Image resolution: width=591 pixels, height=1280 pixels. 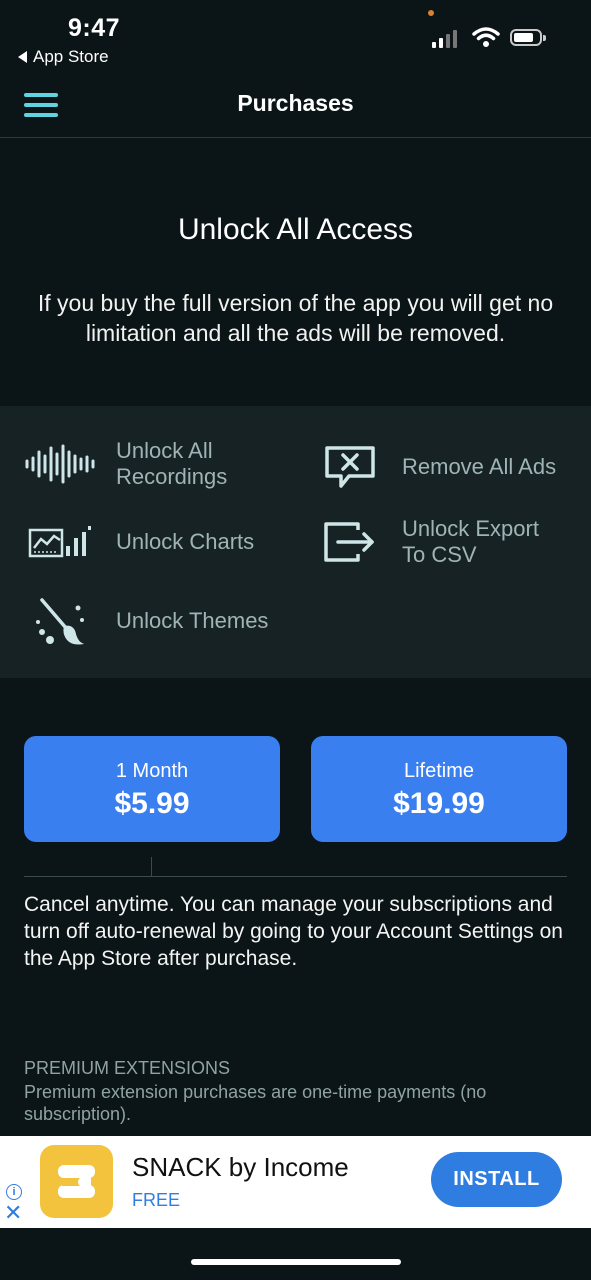 I want to click on home-indicator, so click(x=296, y=1262).